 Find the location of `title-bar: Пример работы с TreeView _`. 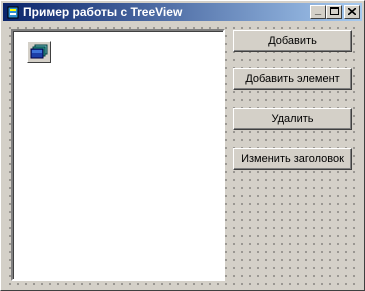

title-bar: Пример работы с TreeView _ is located at coordinates (182, 12).